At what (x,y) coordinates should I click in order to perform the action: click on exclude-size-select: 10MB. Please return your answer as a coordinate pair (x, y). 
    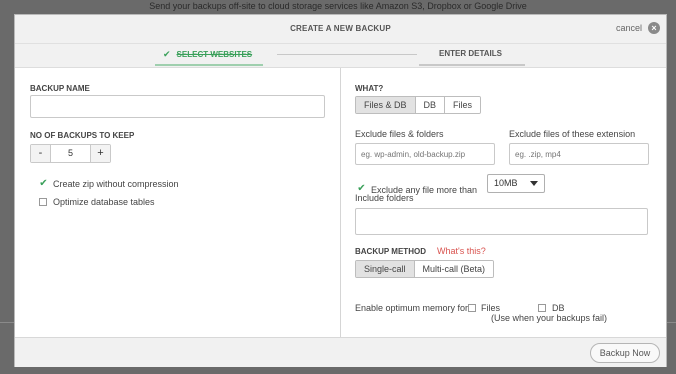
    Looking at the image, I should click on (516, 183).